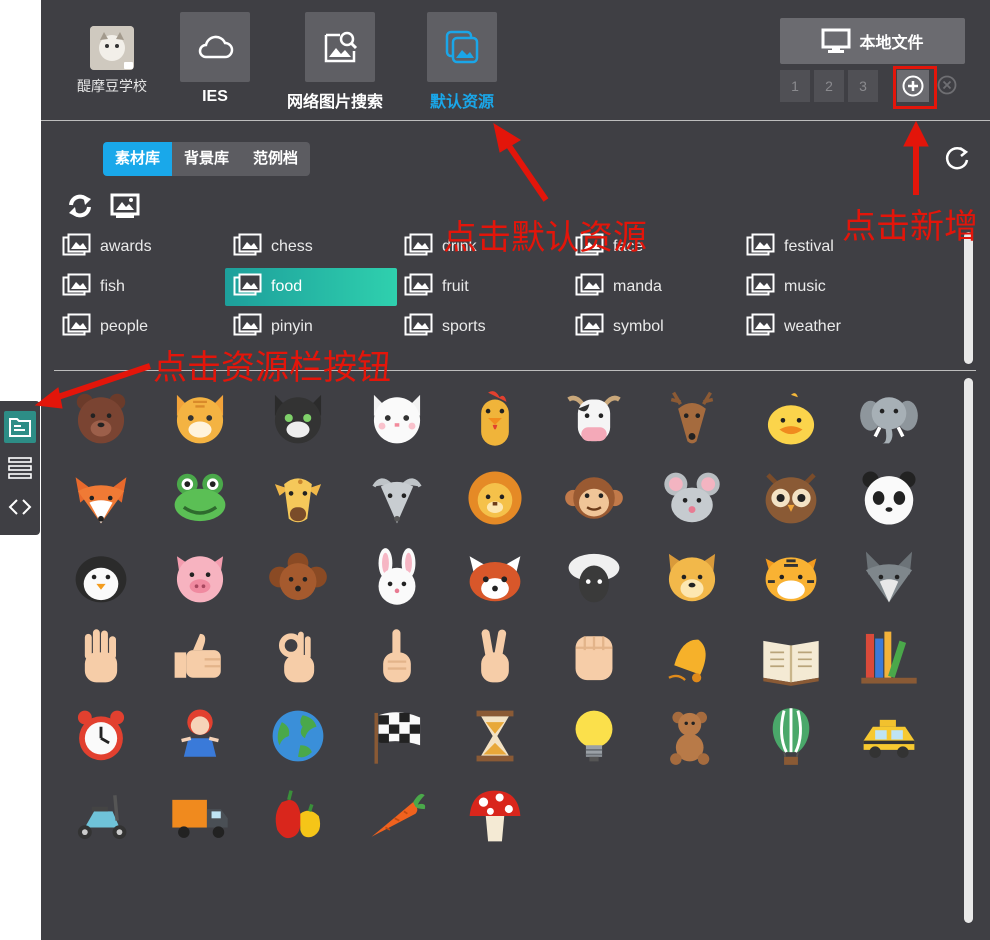 The image size is (990, 940). I want to click on annotation-add-new: 点击新增, so click(910, 227).